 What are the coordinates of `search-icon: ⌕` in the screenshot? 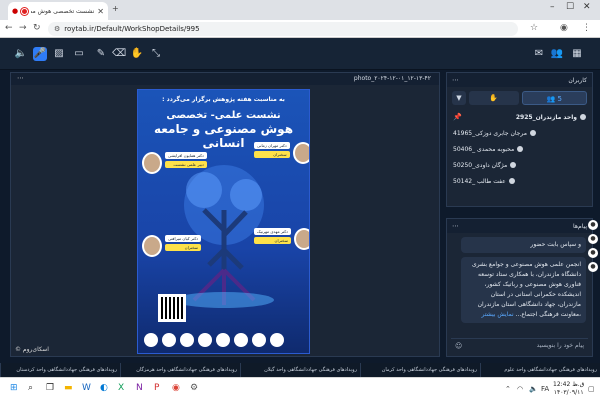 It's located at (30, 388).